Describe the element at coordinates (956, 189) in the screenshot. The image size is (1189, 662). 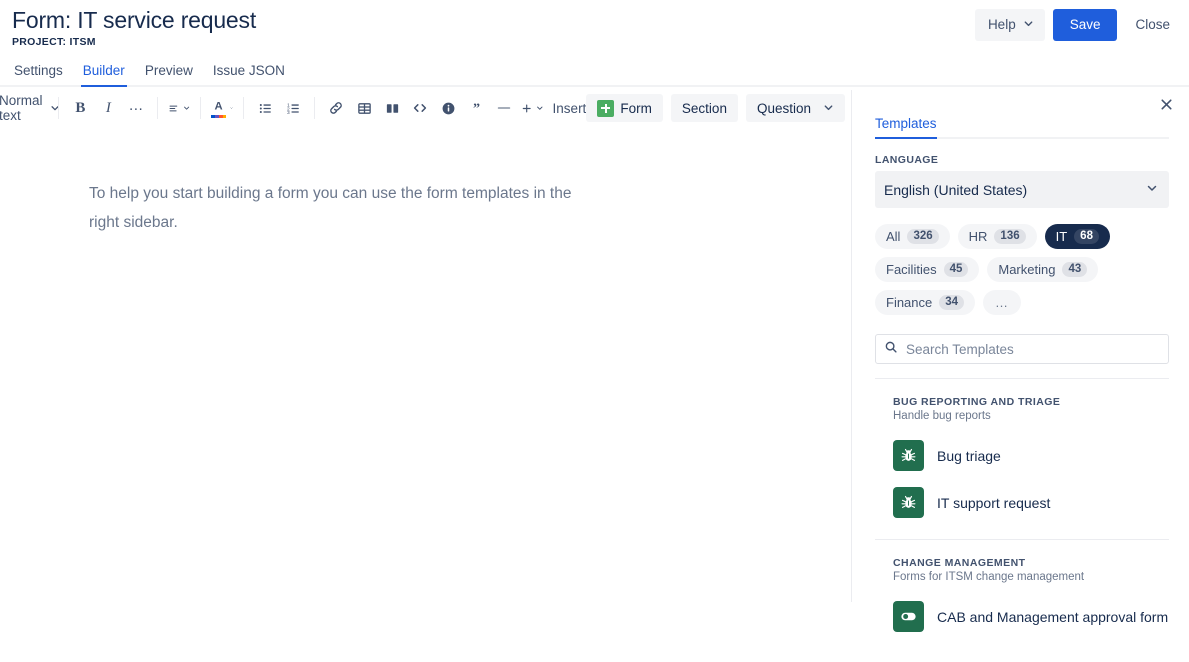
I see `language-value: English (United States)` at that location.